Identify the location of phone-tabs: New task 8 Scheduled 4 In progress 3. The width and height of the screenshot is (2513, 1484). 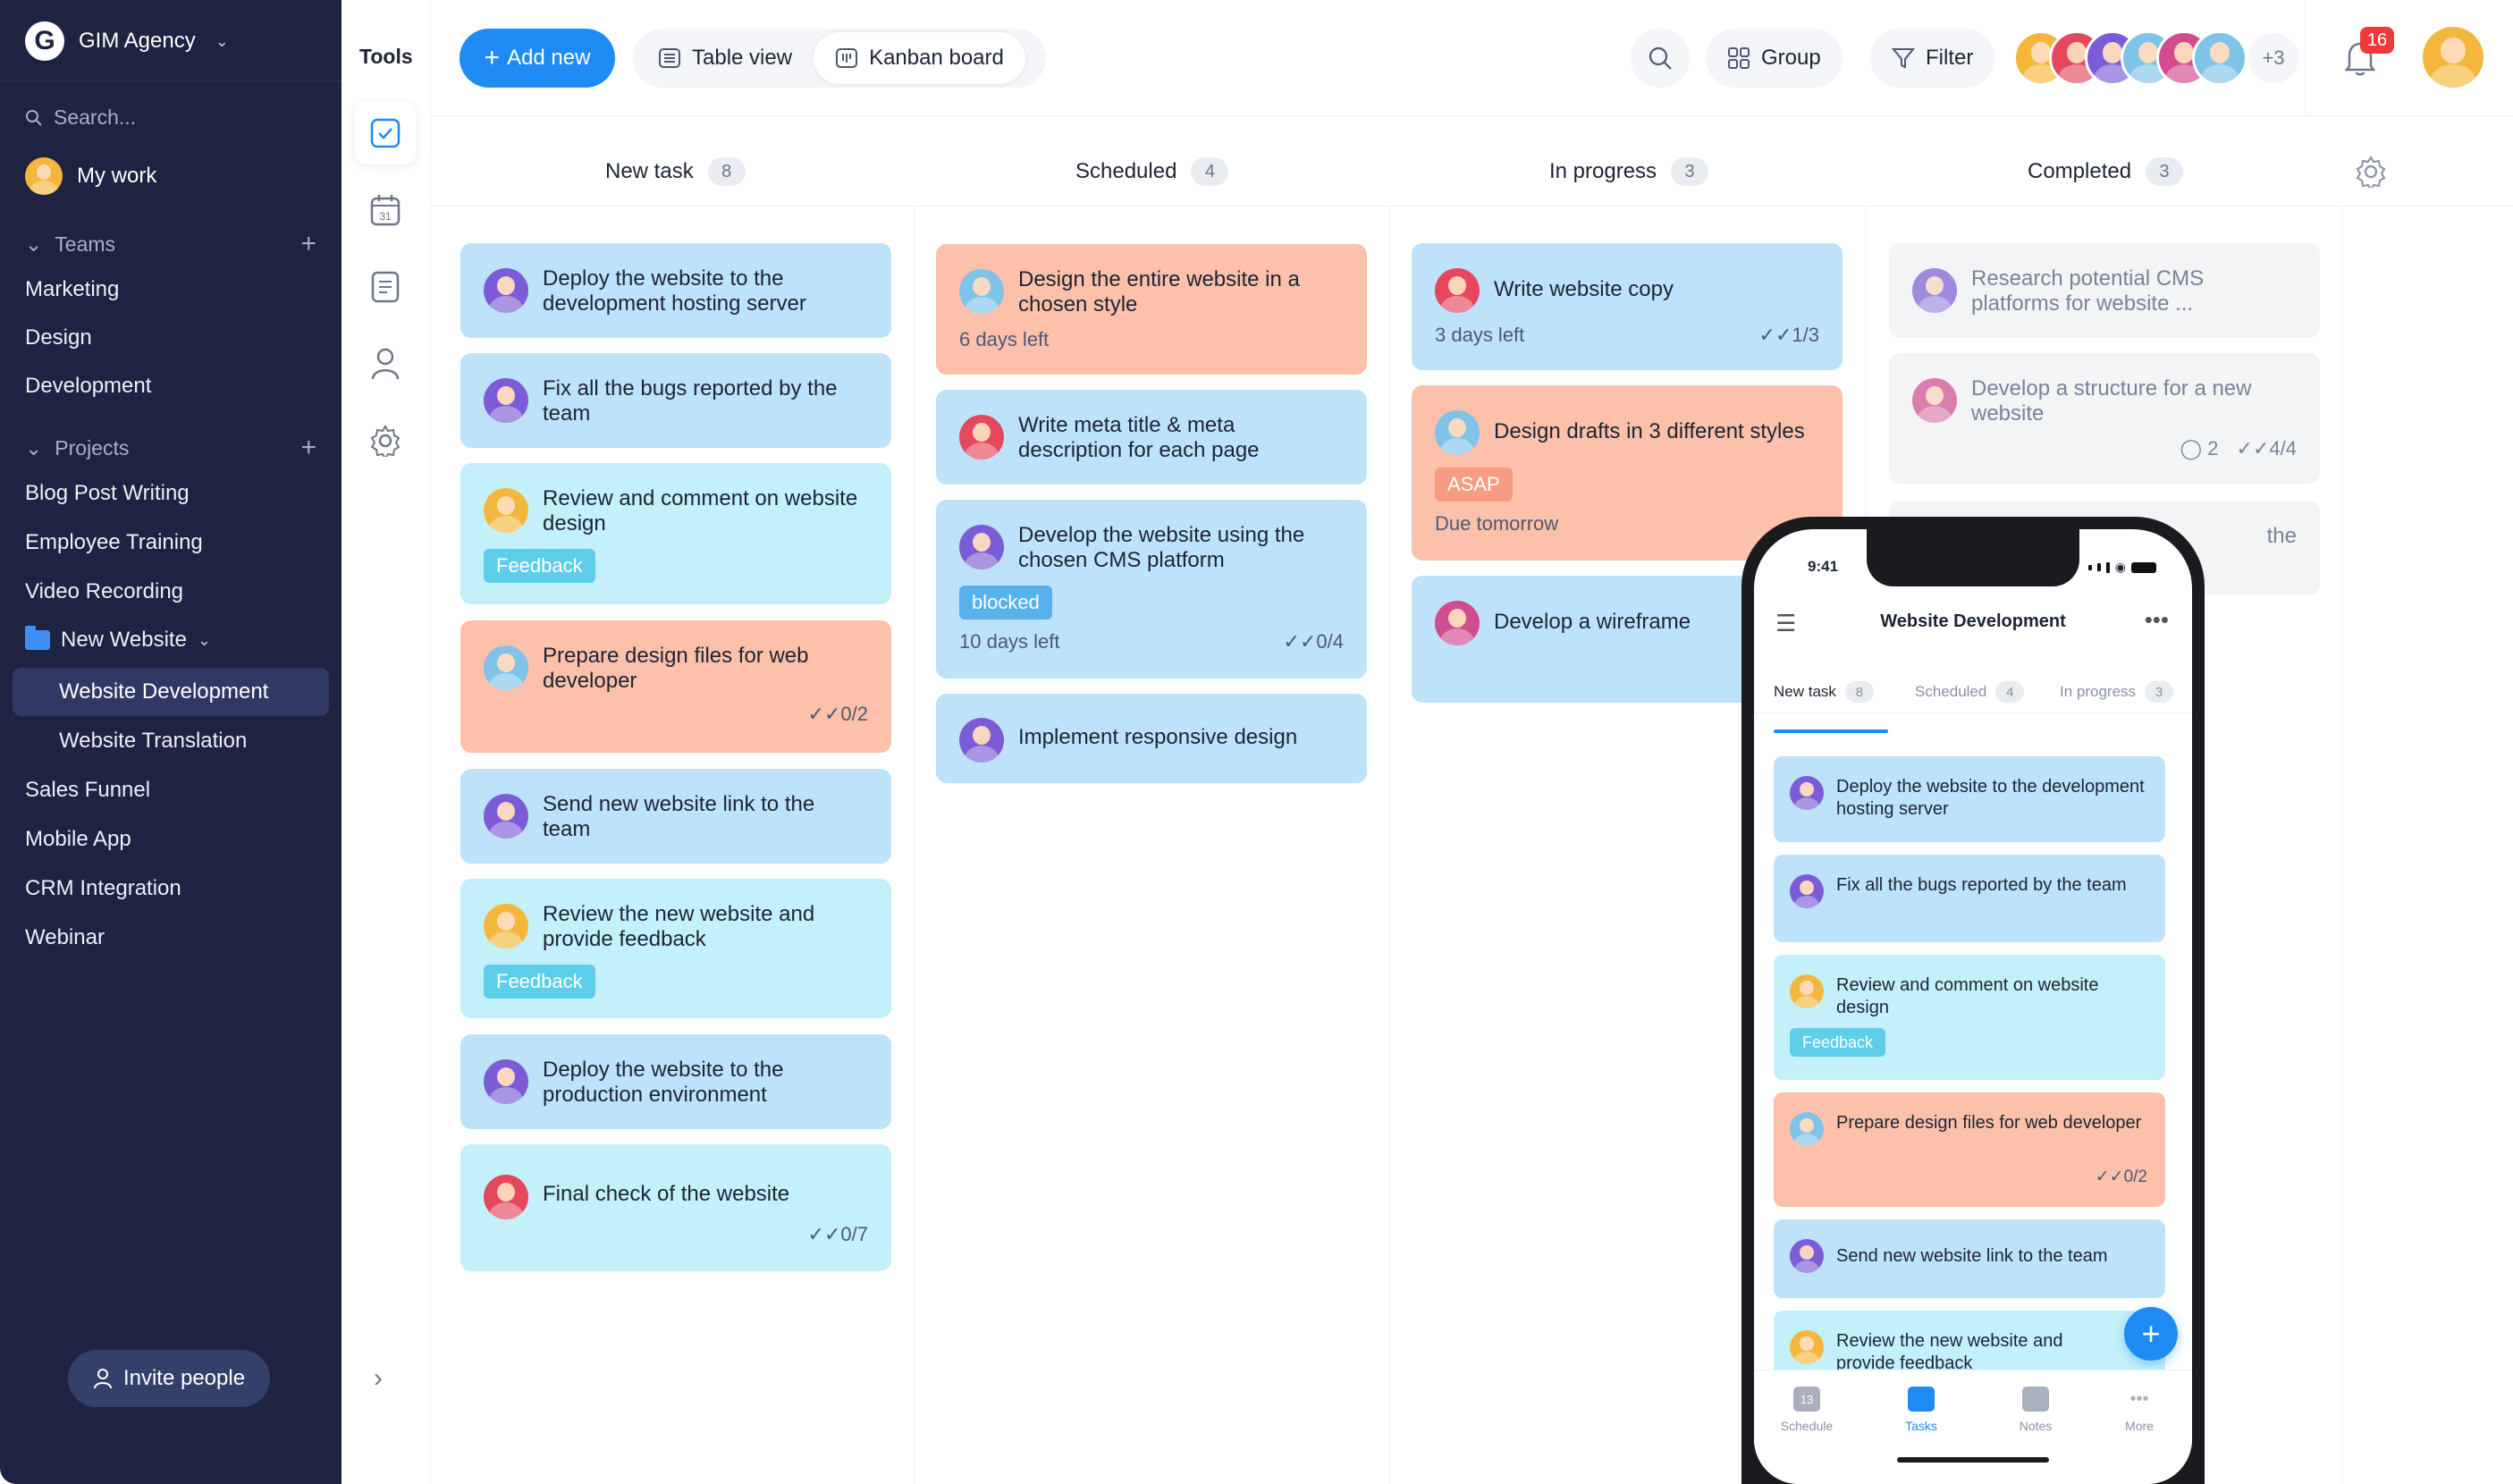
(1973, 689).